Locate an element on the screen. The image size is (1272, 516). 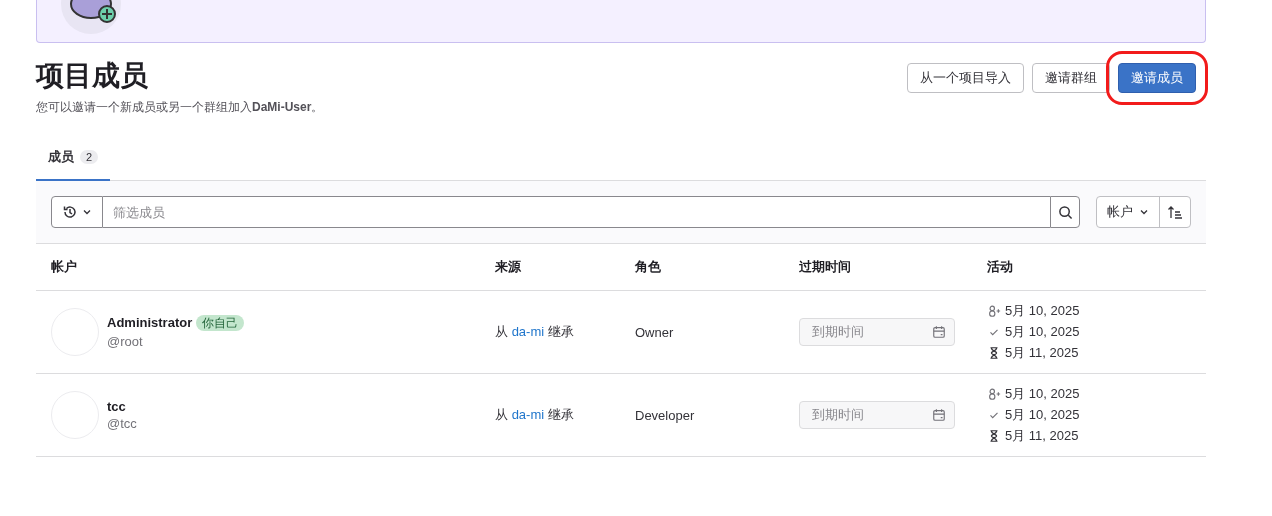
history-icon is located at coordinates (70, 212).